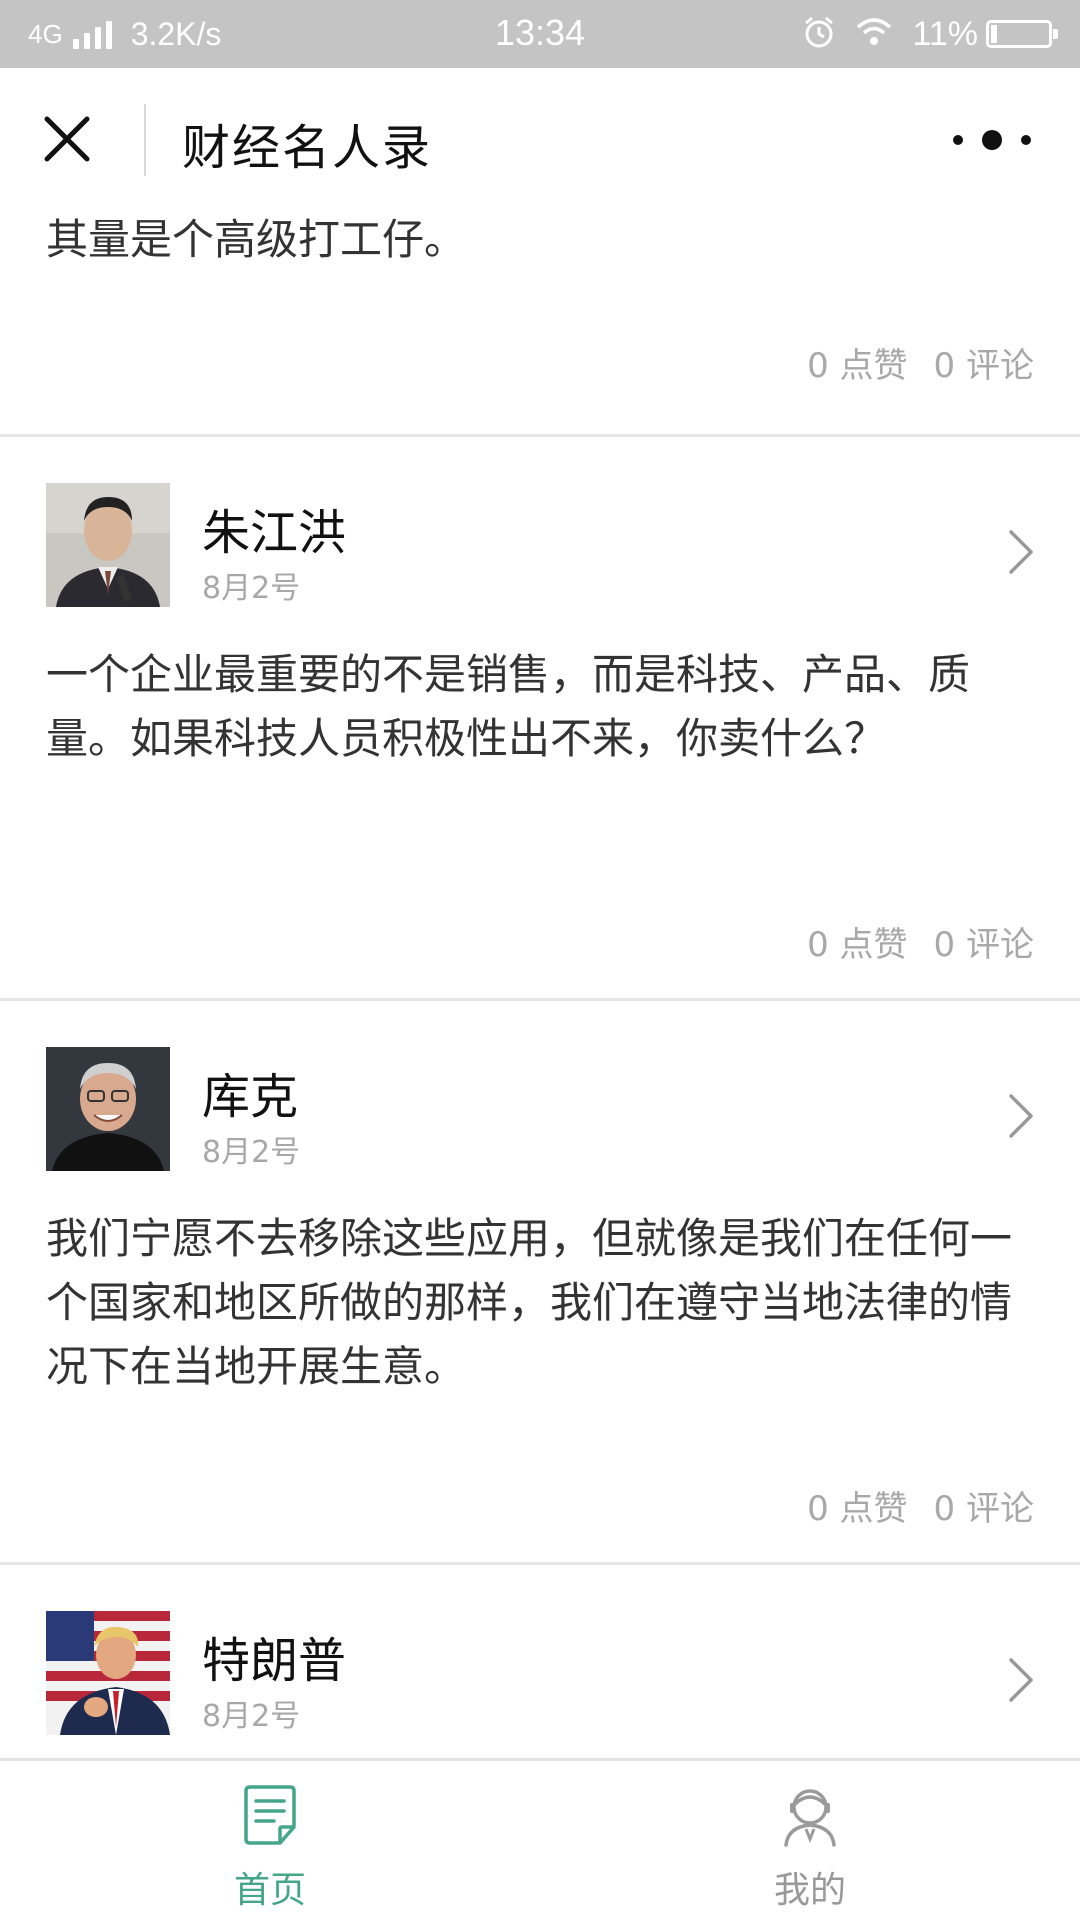  What do you see at coordinates (67, 139) in the screenshot?
I see `close-icon` at bounding box center [67, 139].